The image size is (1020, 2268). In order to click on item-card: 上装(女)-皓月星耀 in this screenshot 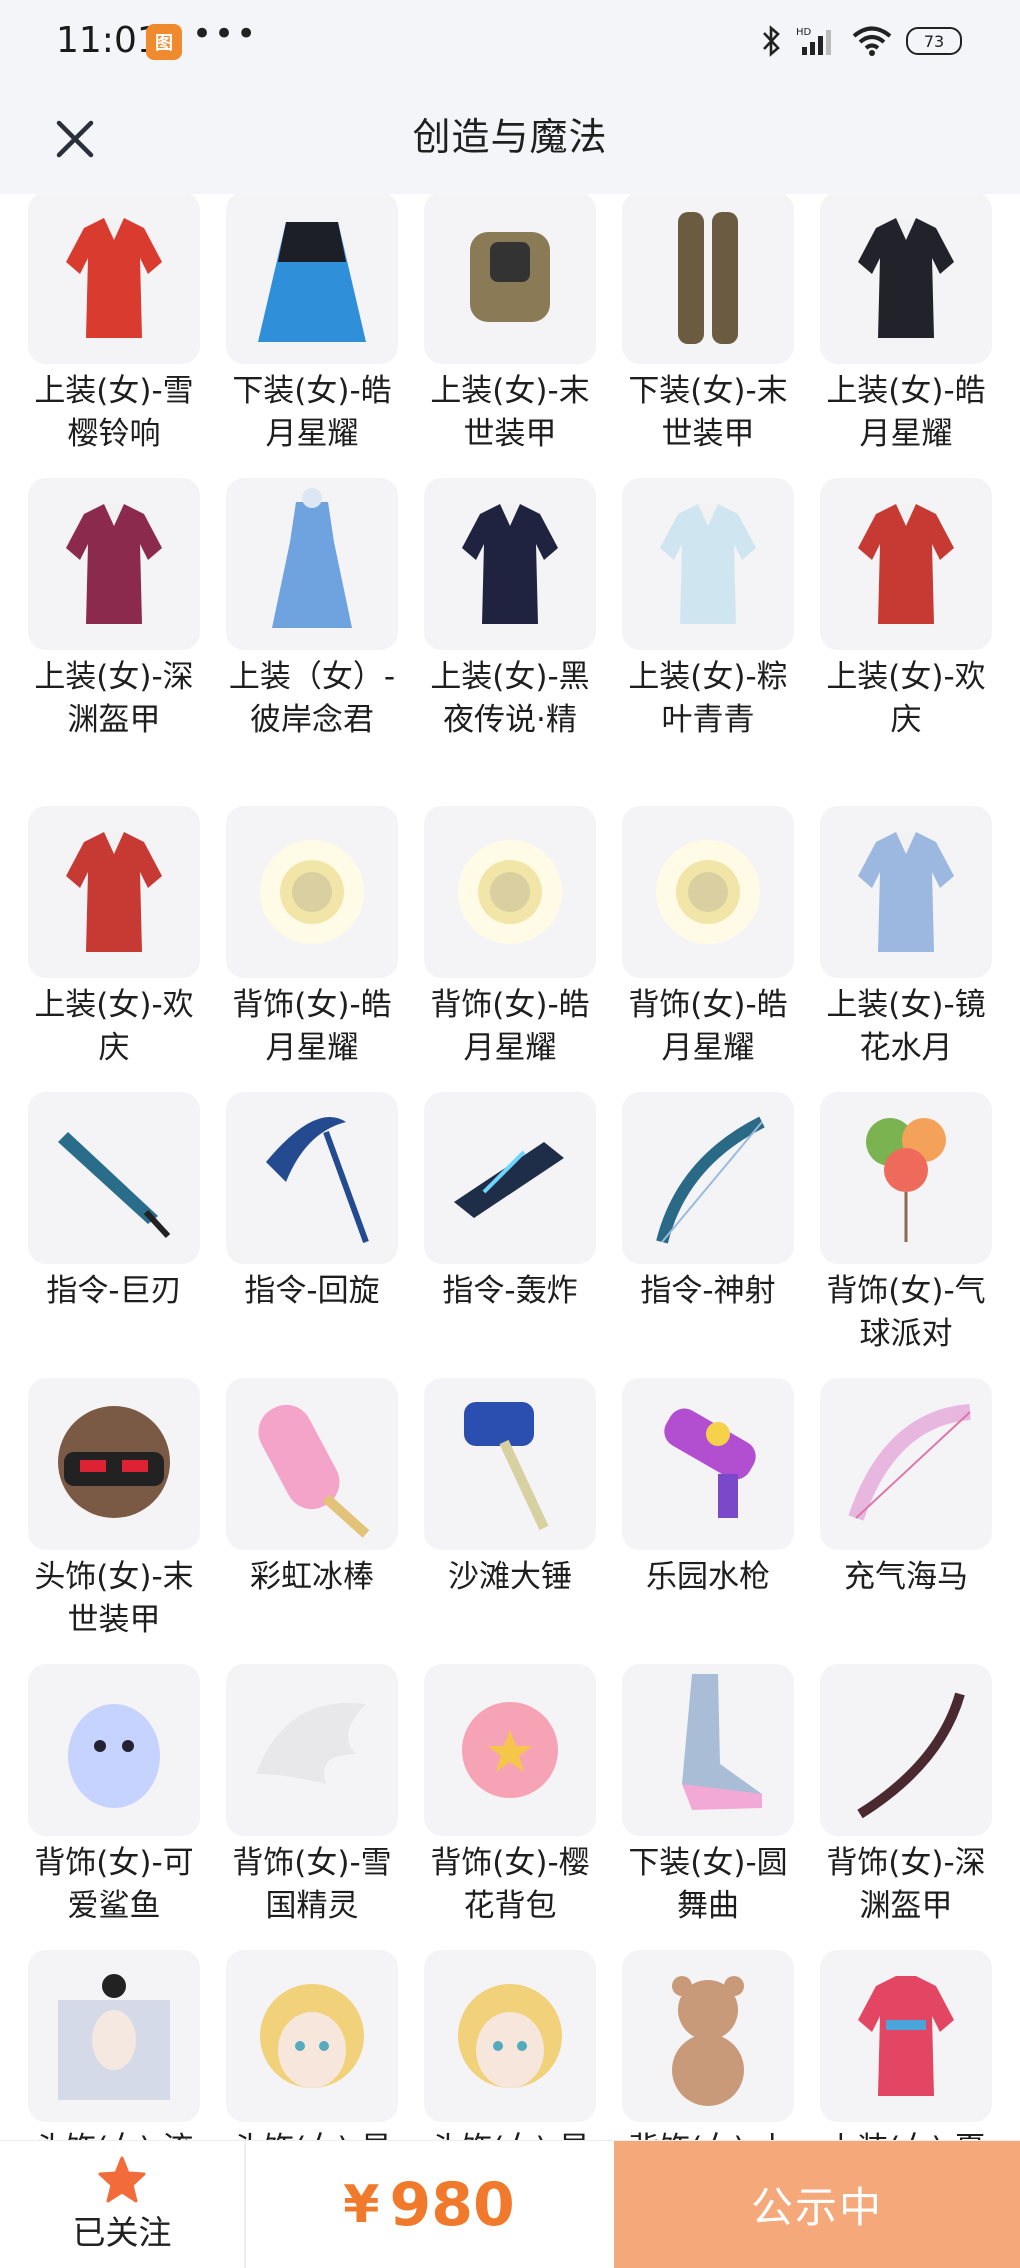, I will do `click(906, 325)`.